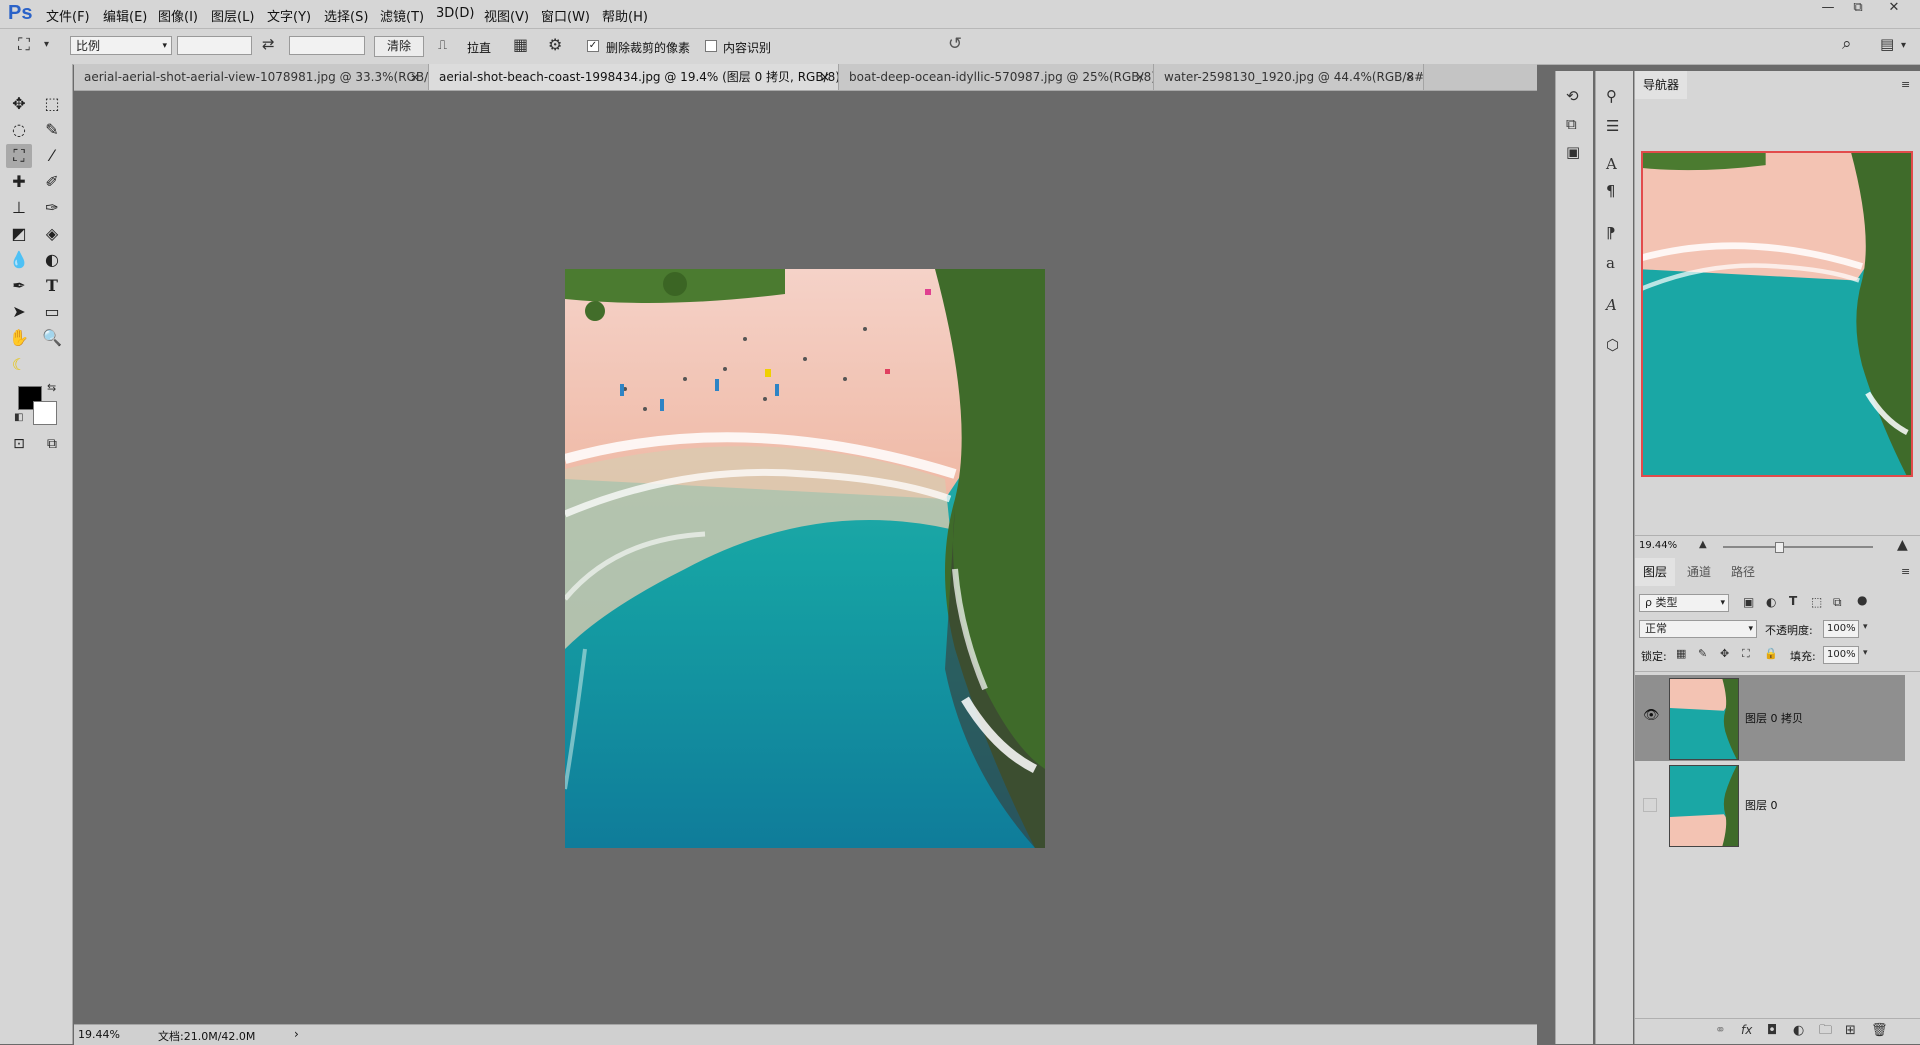  What do you see at coordinates (455, 13) in the screenshot?
I see `menu-3d: 3D(D)` at bounding box center [455, 13].